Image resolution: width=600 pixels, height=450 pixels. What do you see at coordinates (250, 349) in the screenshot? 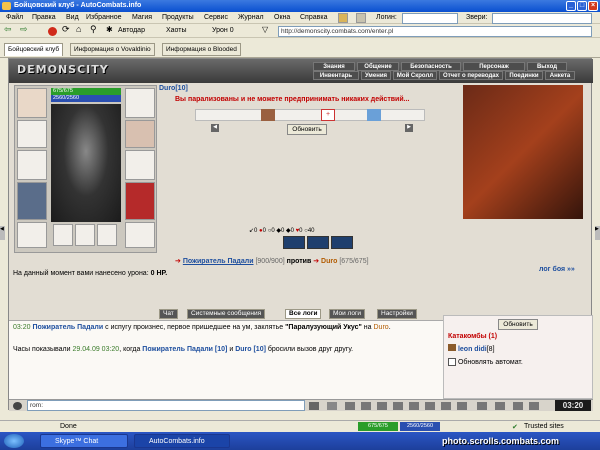
I see `log-name-2b: Duro [10]` at bounding box center [250, 349].